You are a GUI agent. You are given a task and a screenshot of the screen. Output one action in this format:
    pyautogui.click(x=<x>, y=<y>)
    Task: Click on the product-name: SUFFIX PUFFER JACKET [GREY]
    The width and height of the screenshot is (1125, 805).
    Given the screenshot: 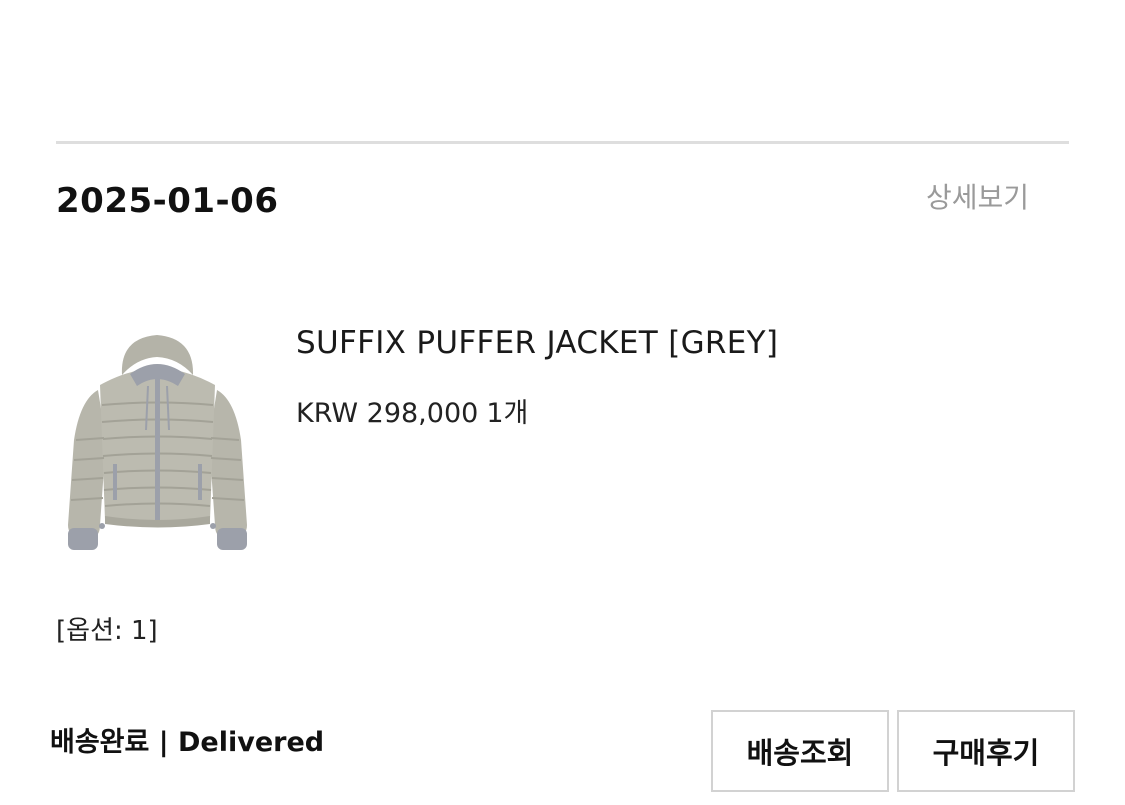 What is the action you would take?
    pyautogui.click(x=537, y=343)
    